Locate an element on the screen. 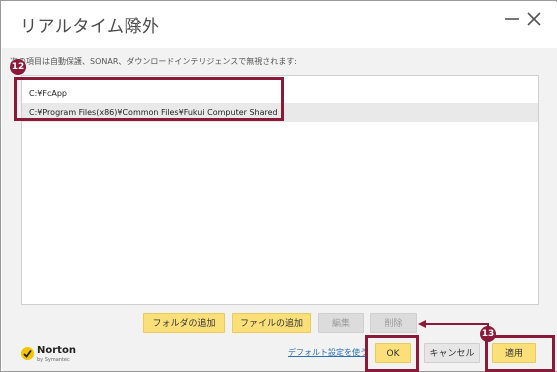 The height and width of the screenshot is (372, 557). title-bar: リアルタイム除外 ? is located at coordinates (279, 25).